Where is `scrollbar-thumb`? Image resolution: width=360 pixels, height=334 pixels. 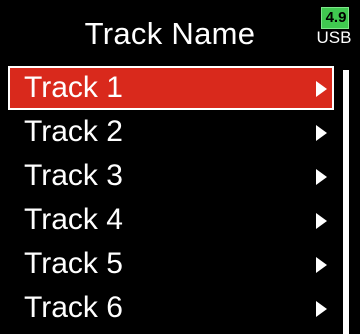 scrollbar-thumb is located at coordinates (346, 202).